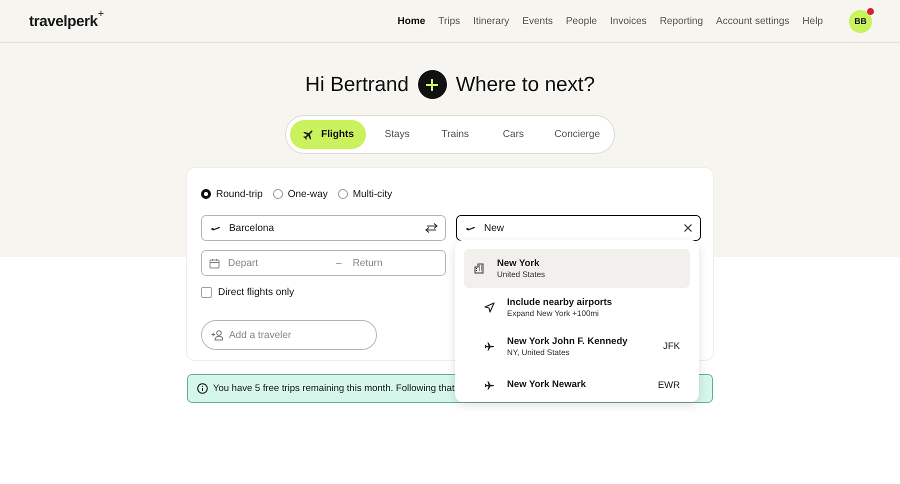 The image size is (900, 484). Describe the element at coordinates (577, 134) in the screenshot. I see `tab: Concierge` at that location.